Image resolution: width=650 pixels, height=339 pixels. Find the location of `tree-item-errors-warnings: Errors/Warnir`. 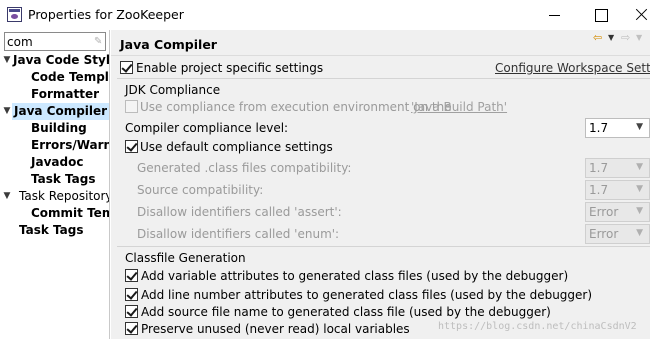

tree-item-errors-warnings: Errors/Warnir is located at coordinates (54, 145).